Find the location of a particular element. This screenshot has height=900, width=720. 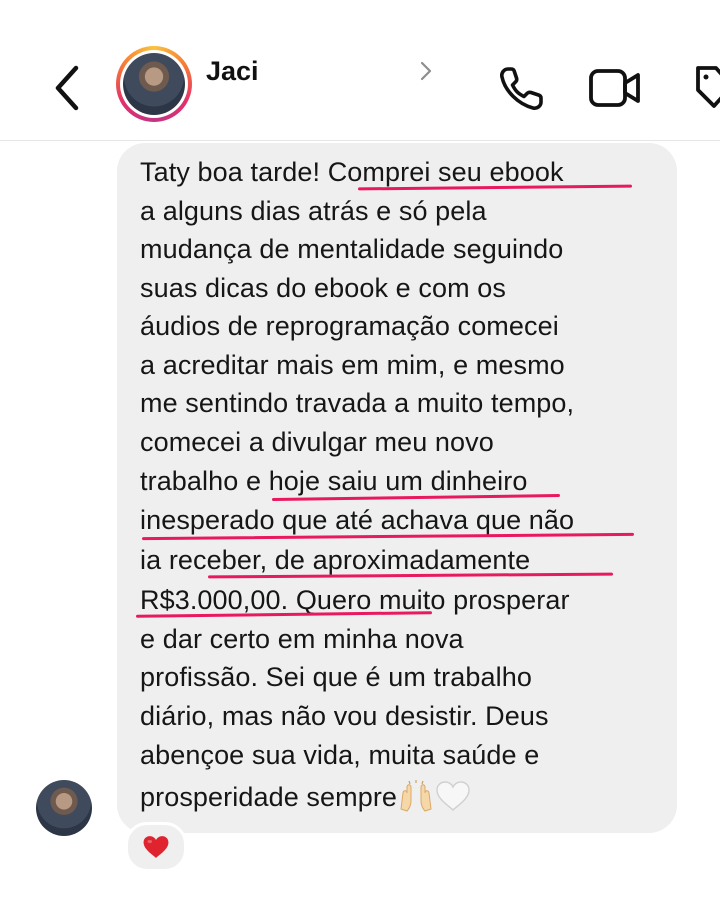

tag-button is located at coordinates (704, 88).